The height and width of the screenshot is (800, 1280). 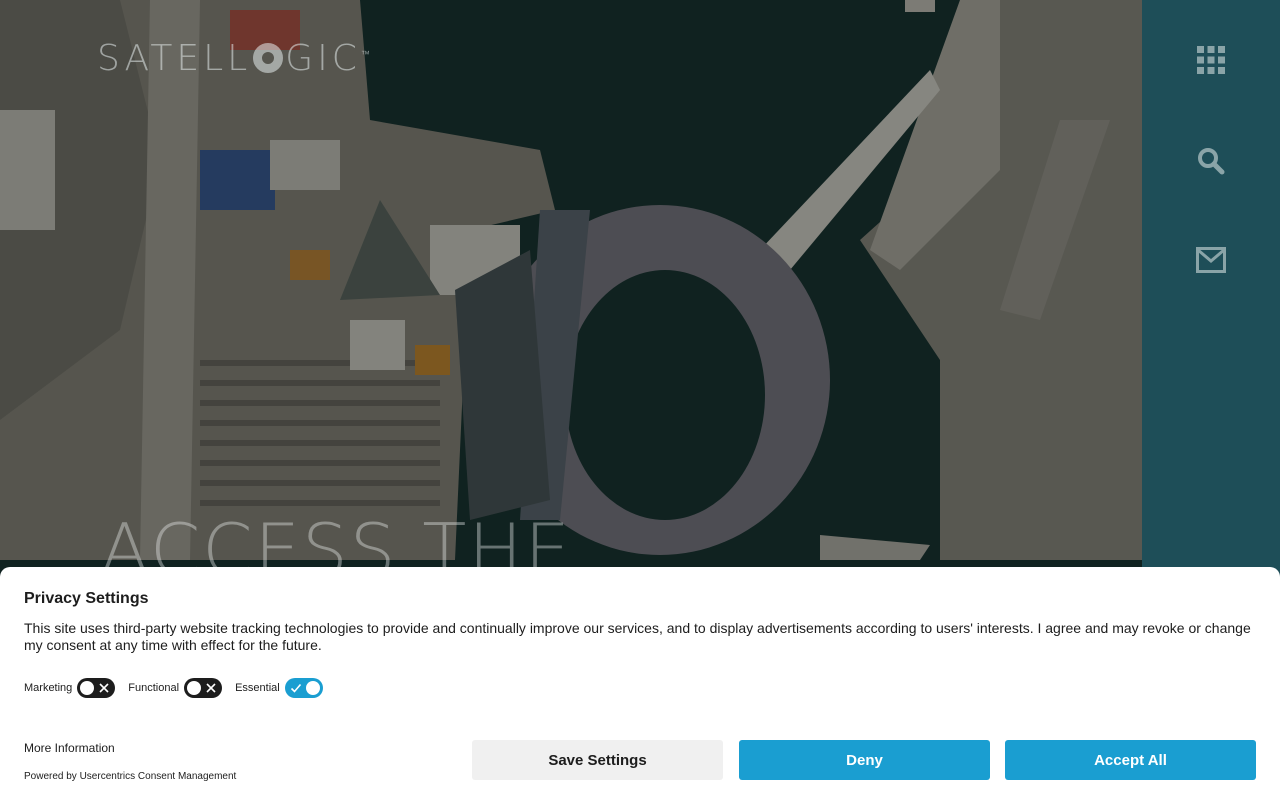 What do you see at coordinates (257, 688) in the screenshot?
I see `toggle-essential-label: Essential` at bounding box center [257, 688].